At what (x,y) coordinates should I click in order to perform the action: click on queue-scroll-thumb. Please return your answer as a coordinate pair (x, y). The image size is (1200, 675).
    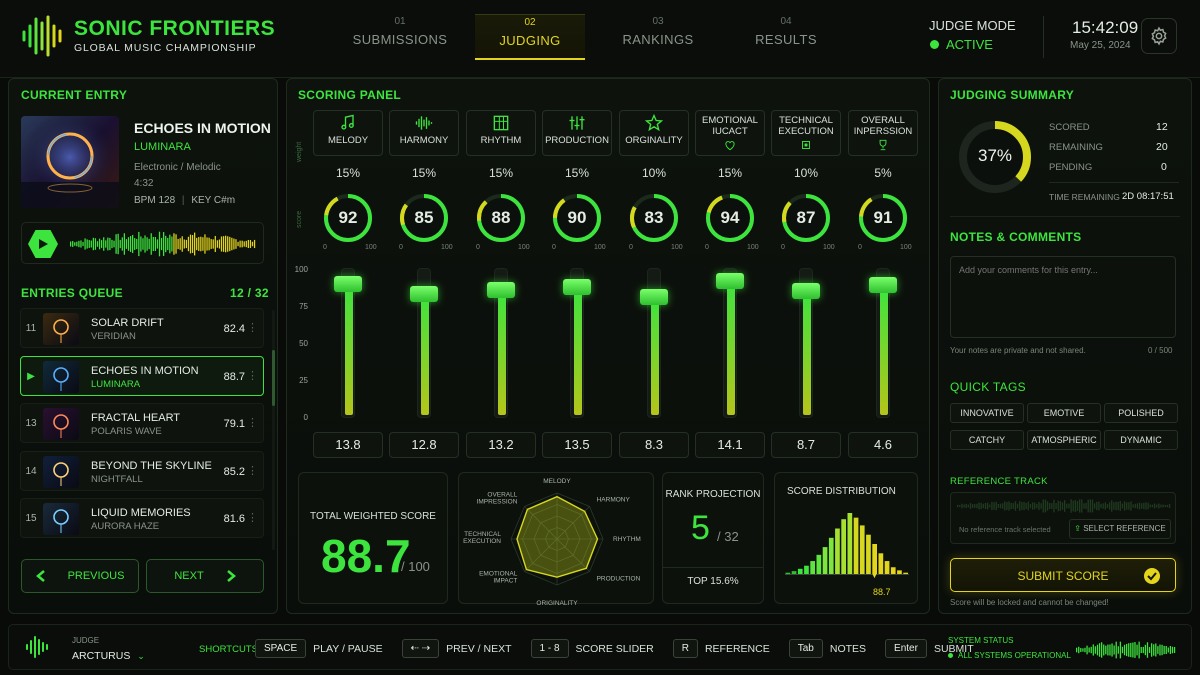
    Looking at the image, I should click on (273, 378).